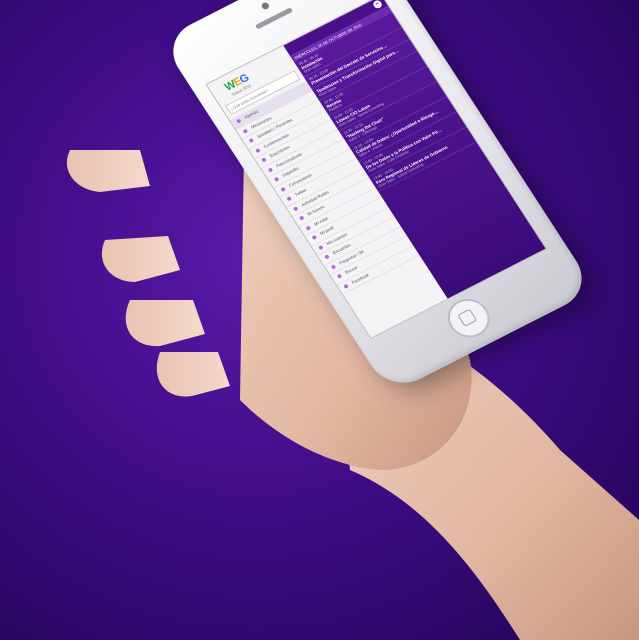  Describe the element at coordinates (295, 208) in the screenshot. I see `share-icon` at that location.